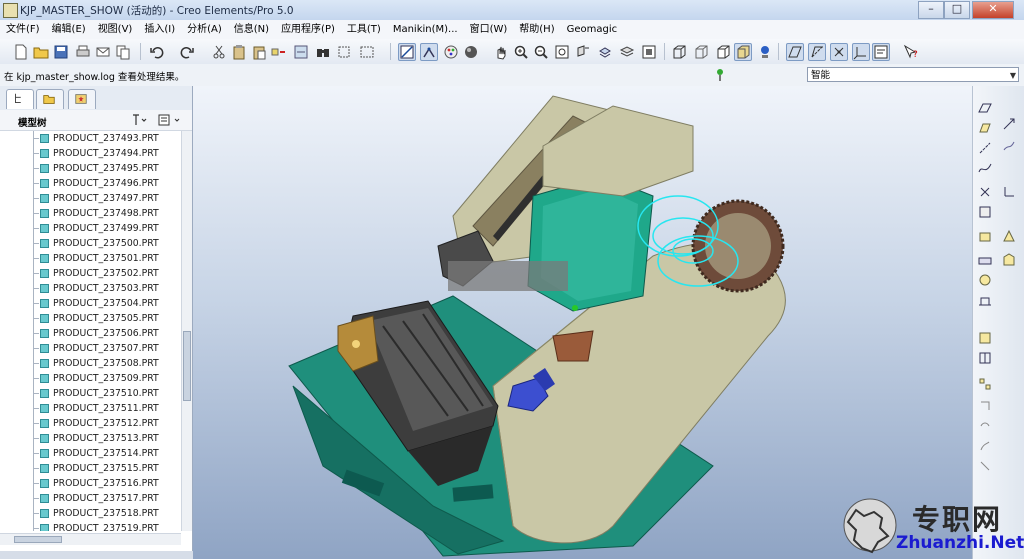  What do you see at coordinates (20, 99) in the screenshot?
I see `tab-model-tree` at bounding box center [20, 99].